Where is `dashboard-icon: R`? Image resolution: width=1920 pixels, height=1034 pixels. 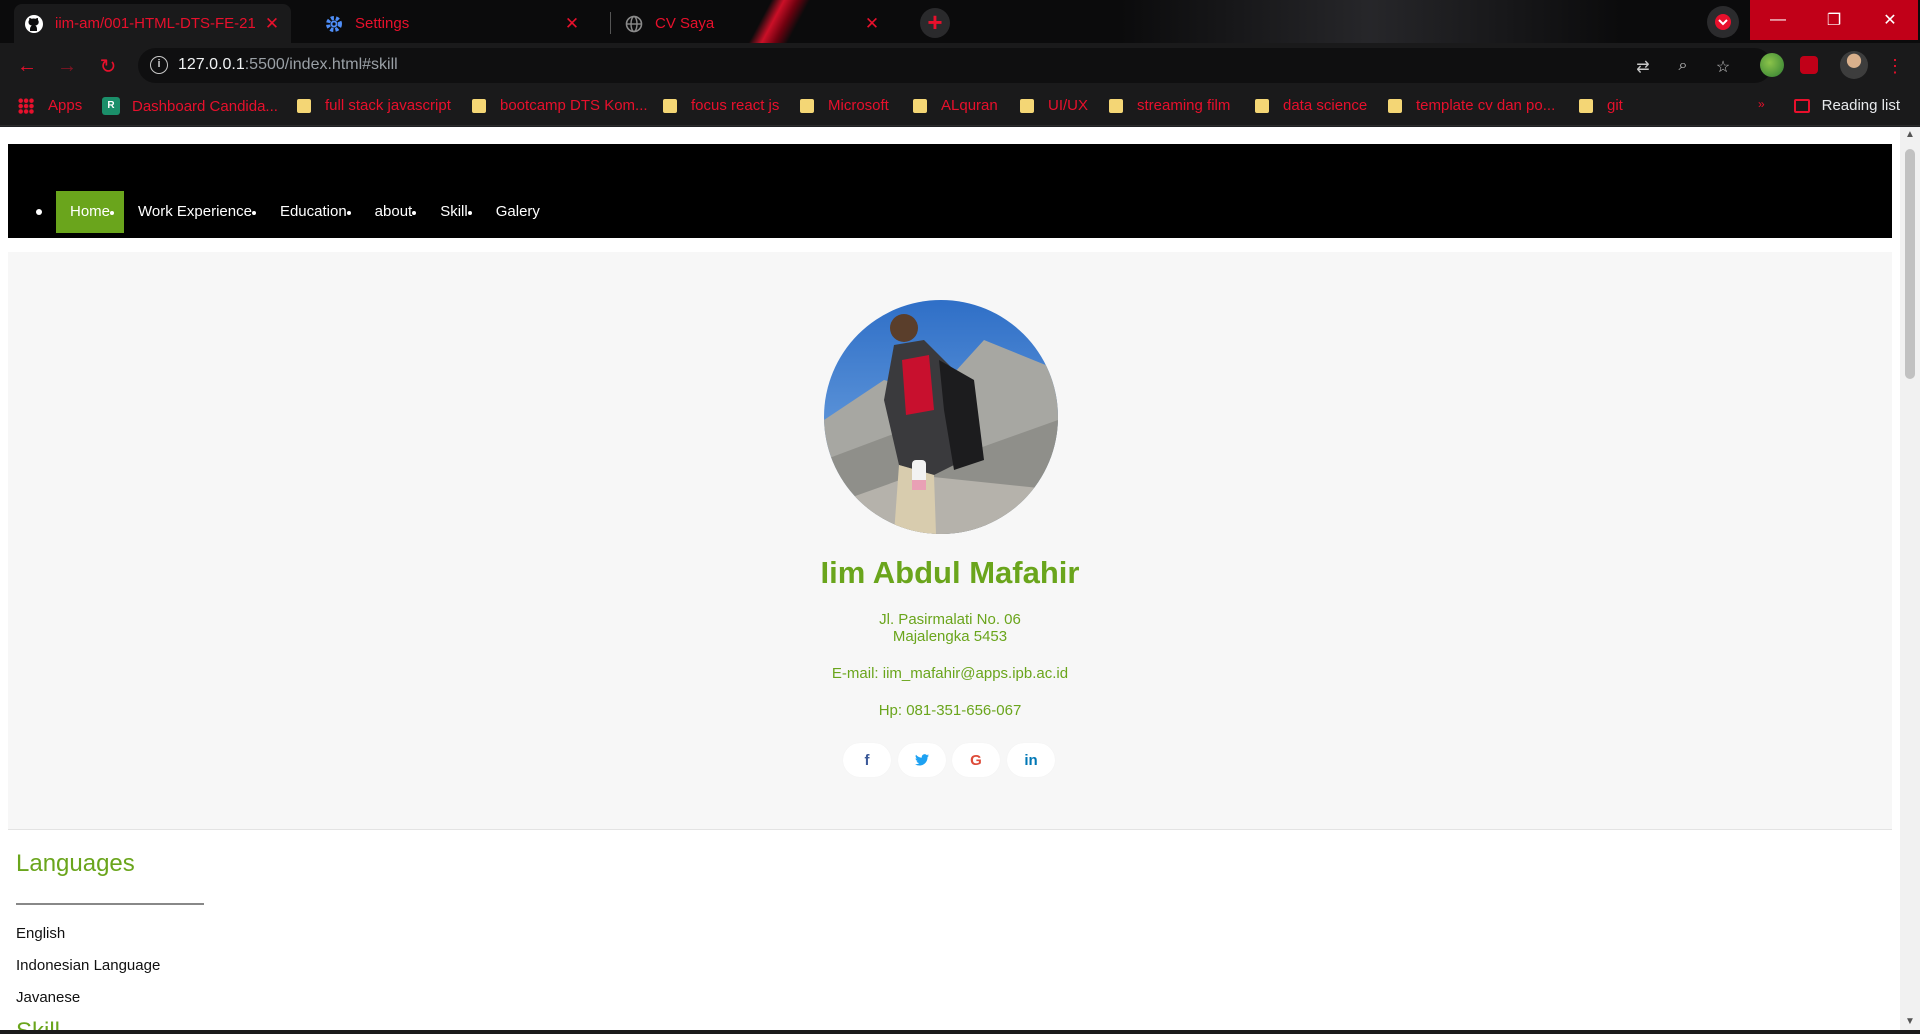 dashboard-icon: R is located at coordinates (111, 106).